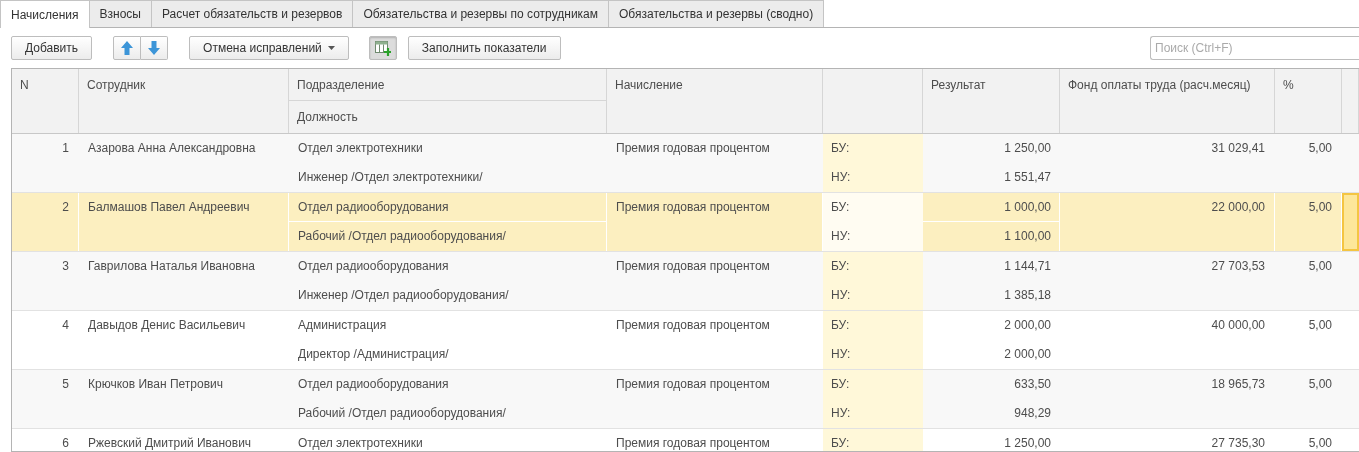  Describe the element at coordinates (685, 163) in the screenshot. I see `table-row: 1 Азарова Анна Александровна Отдел электротехники Инженер /Отдел электротехники/ Премия годовая процентом БУ: НУ: 1 250,00 1 551,47 31 029,41 5,00` at that location.